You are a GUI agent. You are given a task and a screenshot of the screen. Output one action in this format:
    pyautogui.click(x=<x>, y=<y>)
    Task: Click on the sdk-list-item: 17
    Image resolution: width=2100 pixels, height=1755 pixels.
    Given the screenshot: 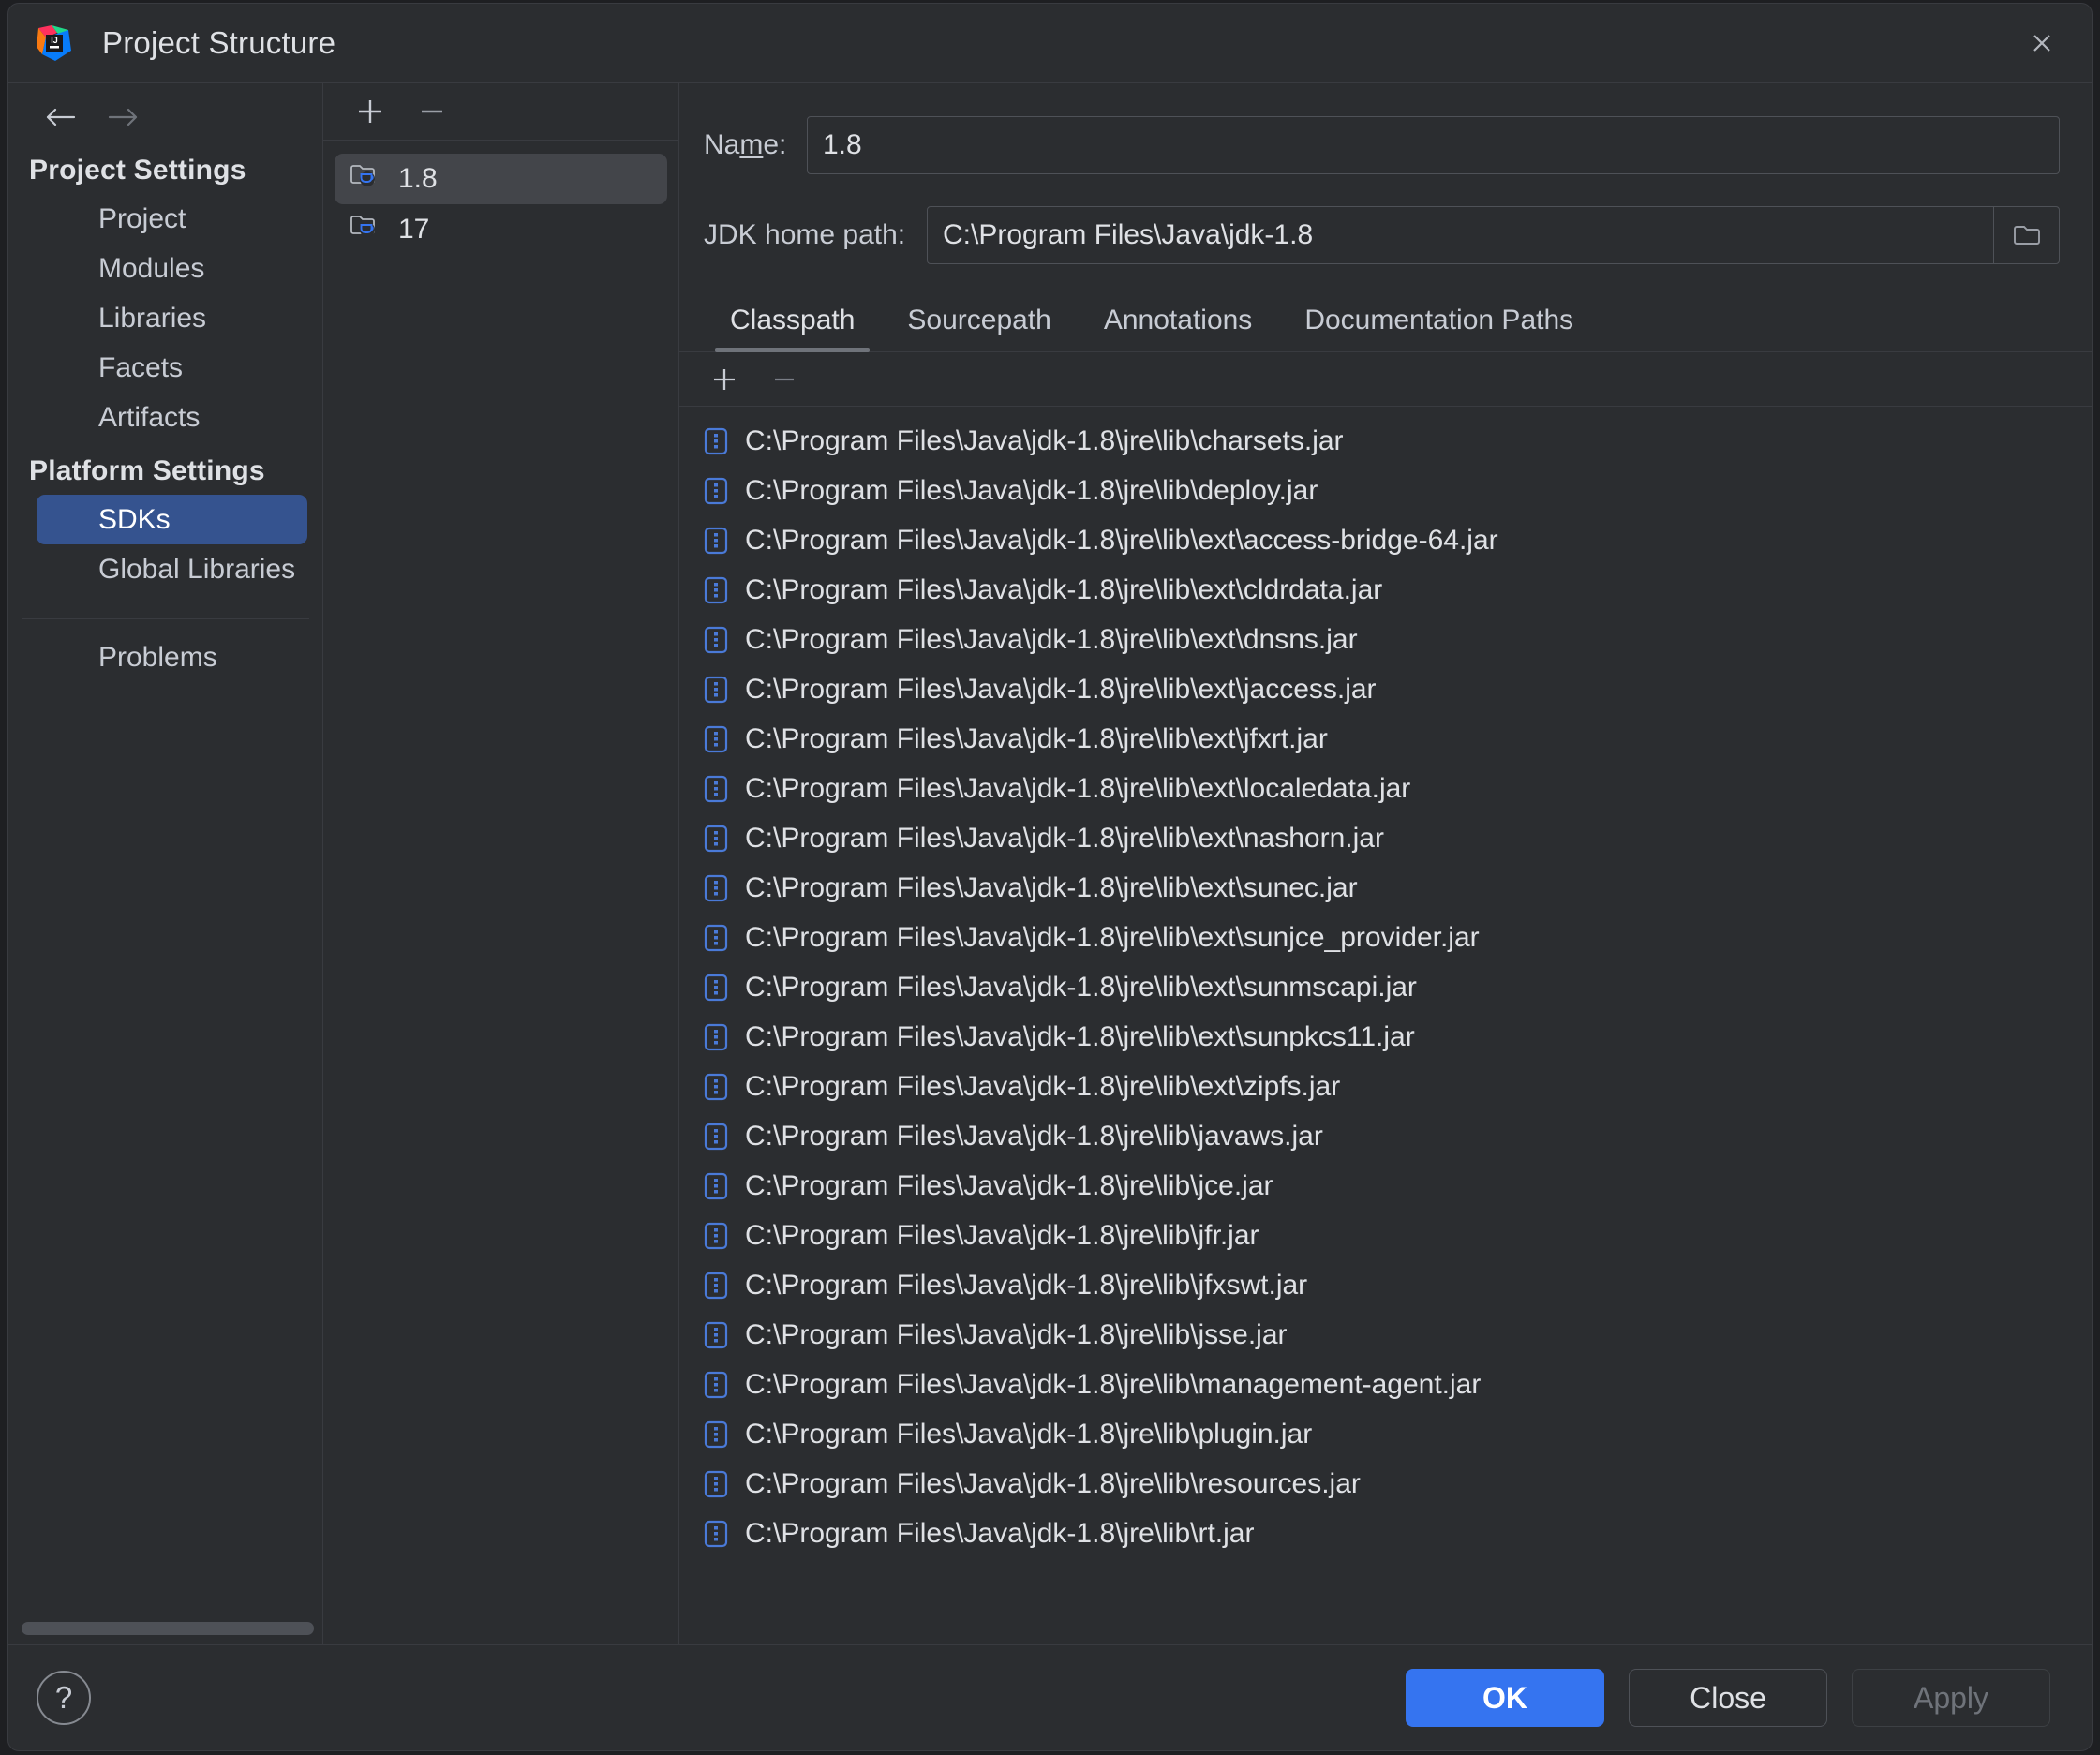 What is the action you would take?
    pyautogui.click(x=501, y=229)
    